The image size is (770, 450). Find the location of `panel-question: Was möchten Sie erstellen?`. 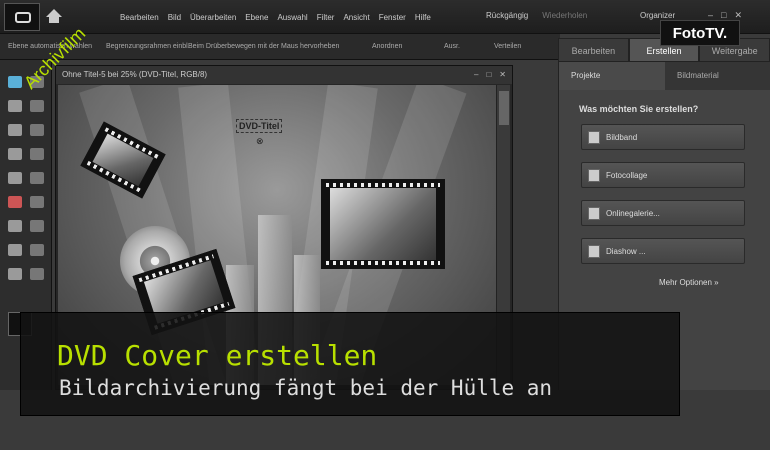

panel-question: Was möchten Sie erstellen? is located at coordinates (639, 109).